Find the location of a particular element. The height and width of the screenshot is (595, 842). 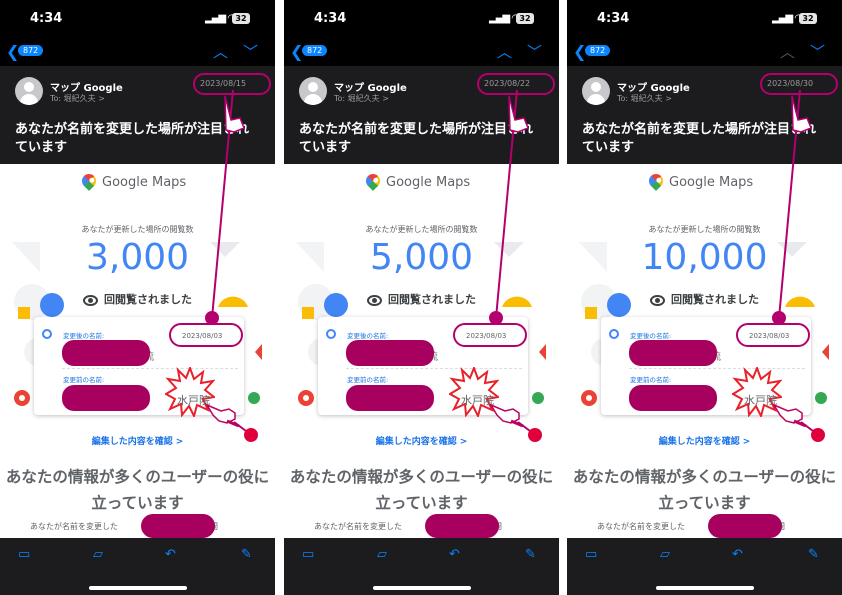

old-name-label: 変更前の名前: is located at coordinates (651, 380).